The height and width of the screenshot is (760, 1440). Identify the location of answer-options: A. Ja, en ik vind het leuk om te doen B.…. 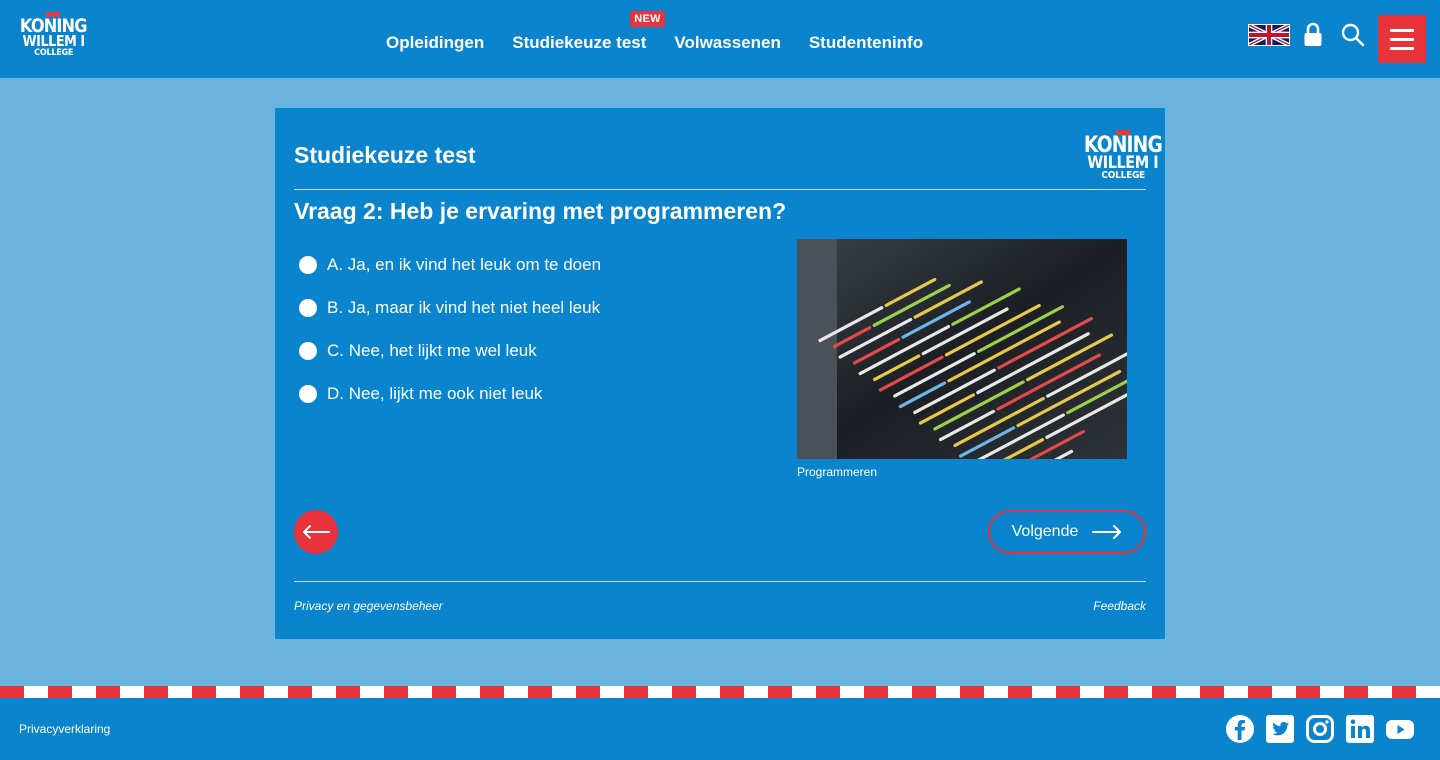
(450, 329).